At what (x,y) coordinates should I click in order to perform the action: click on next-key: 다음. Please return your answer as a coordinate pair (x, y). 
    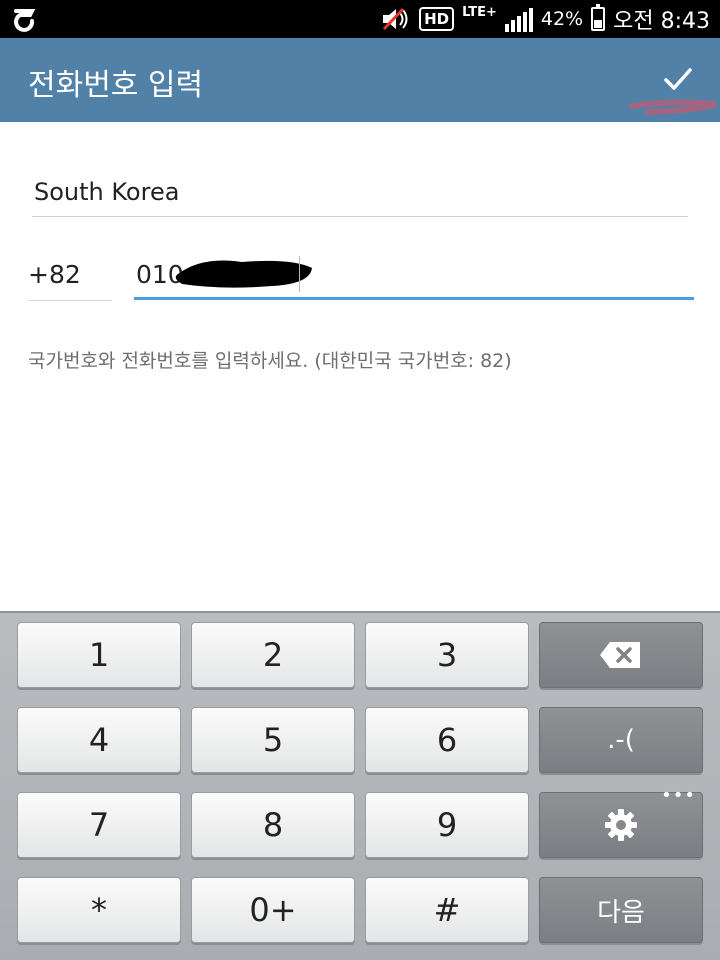
    Looking at the image, I should click on (621, 910).